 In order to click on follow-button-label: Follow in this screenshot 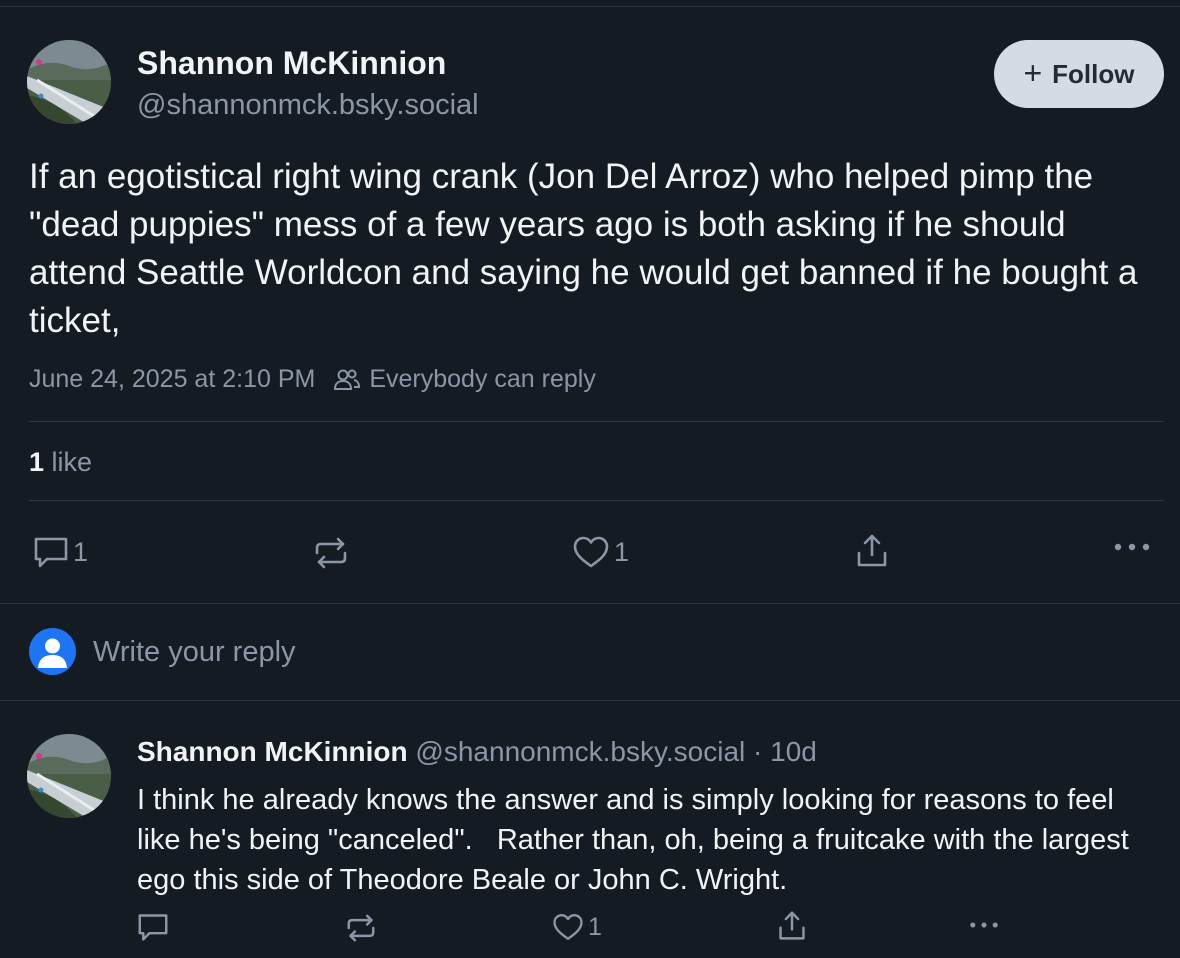, I will do `click(1093, 73)`.